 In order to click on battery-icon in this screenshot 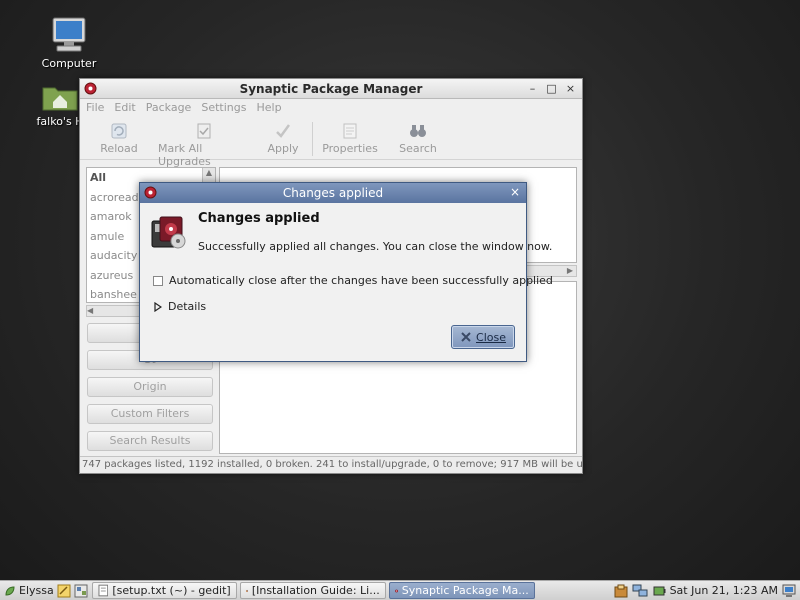, I will do `click(659, 591)`.